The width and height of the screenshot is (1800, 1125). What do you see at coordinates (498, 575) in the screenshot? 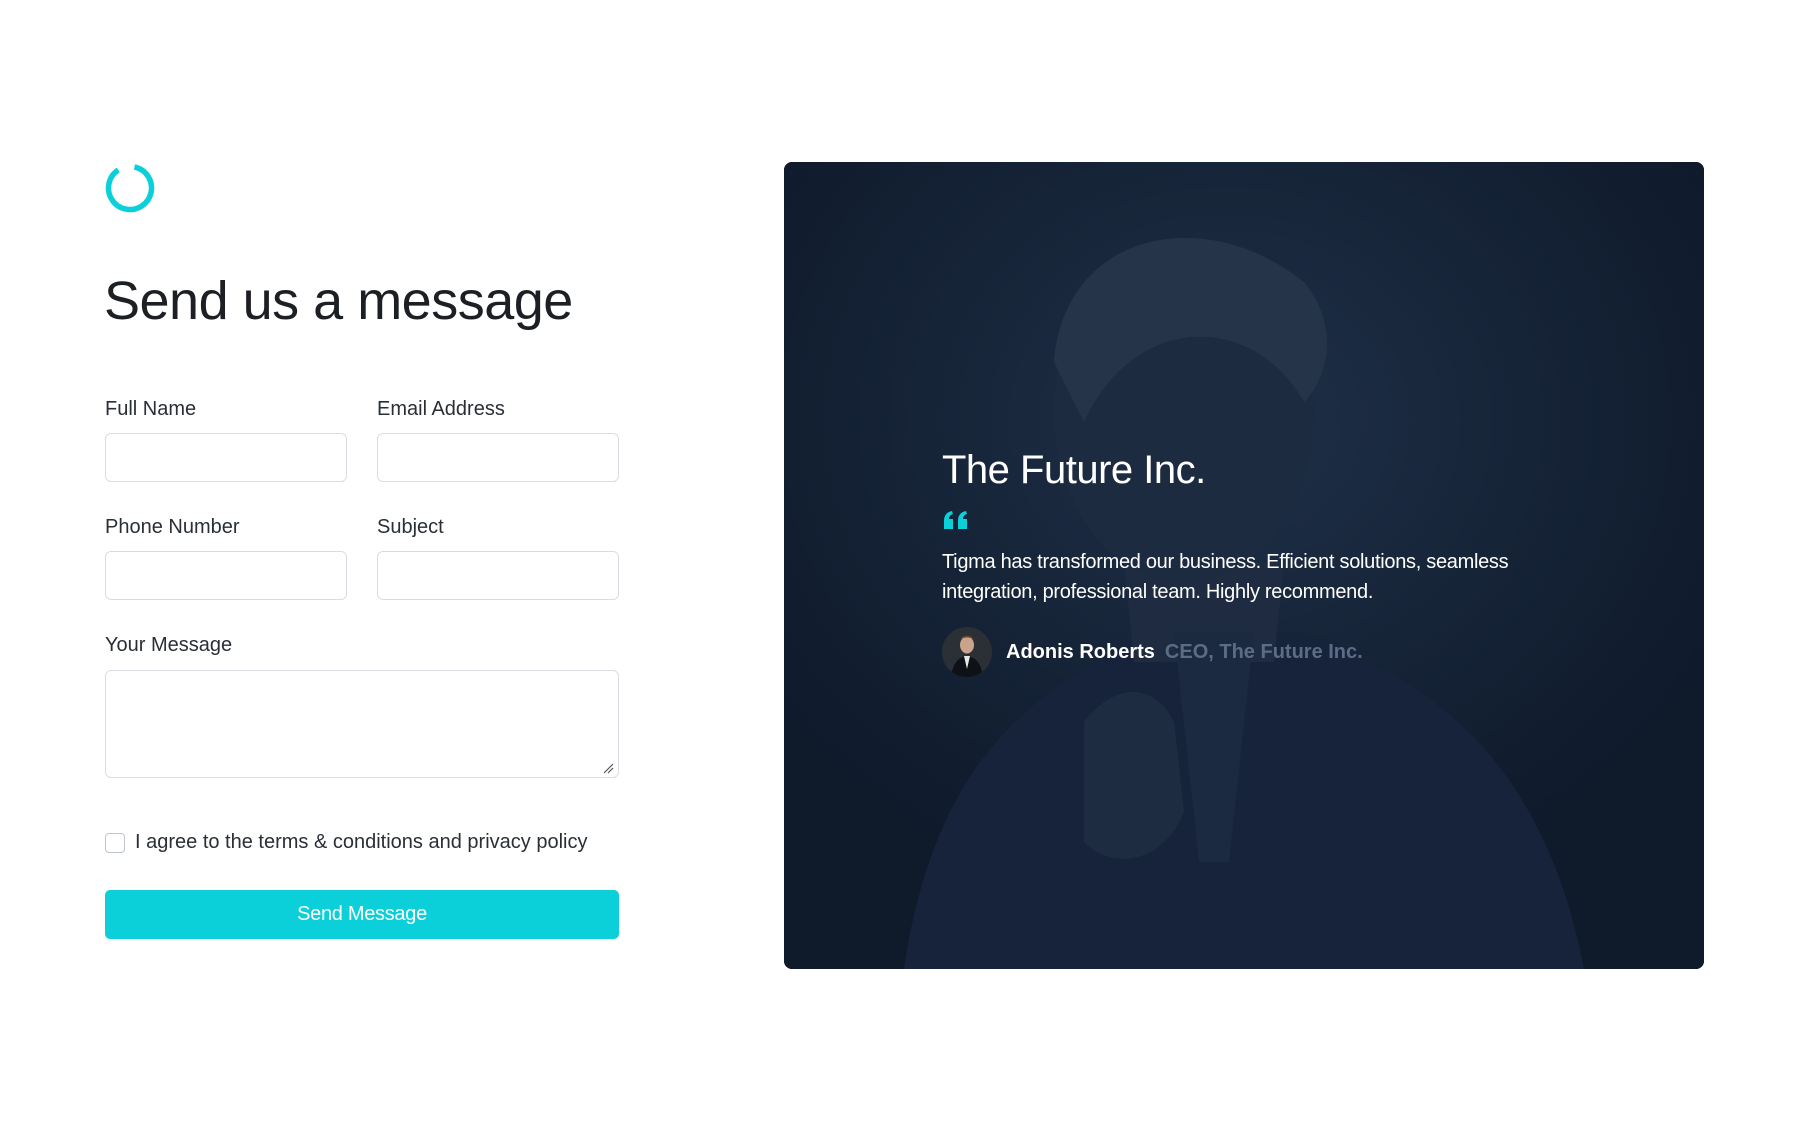
I see `subject-input` at bounding box center [498, 575].